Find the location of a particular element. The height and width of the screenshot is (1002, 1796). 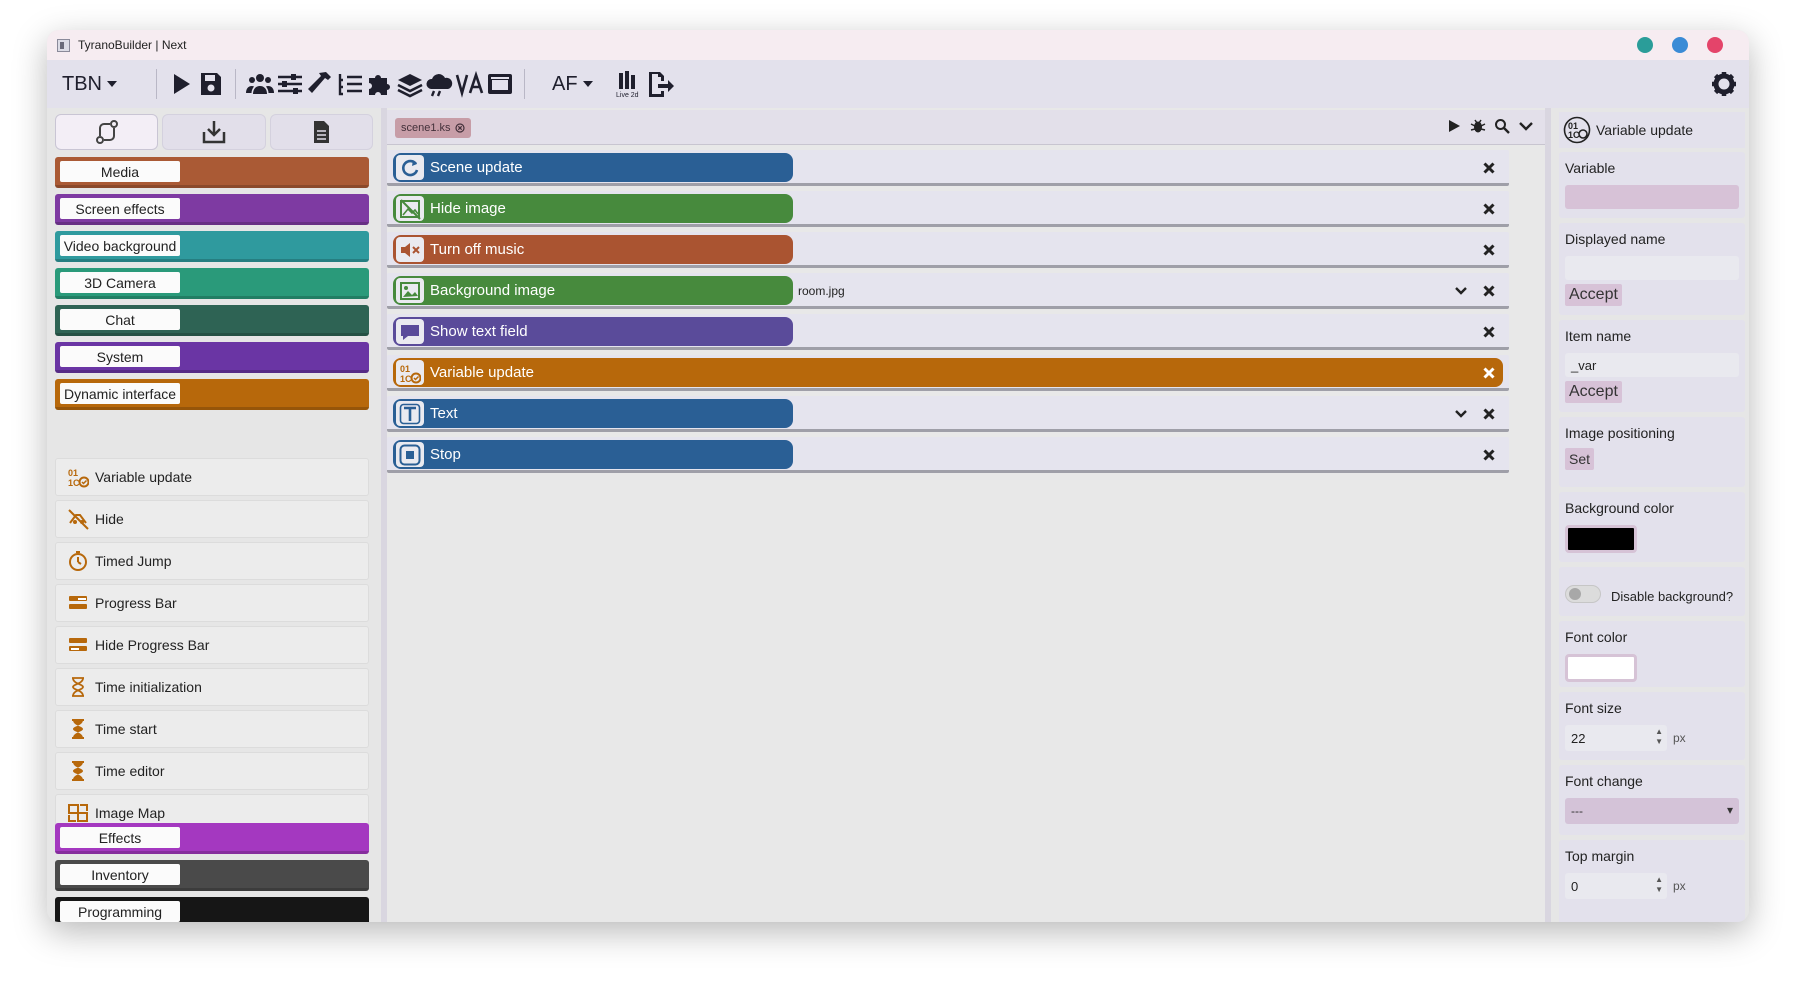

font-size-input: 22 is located at coordinates (1616, 738).